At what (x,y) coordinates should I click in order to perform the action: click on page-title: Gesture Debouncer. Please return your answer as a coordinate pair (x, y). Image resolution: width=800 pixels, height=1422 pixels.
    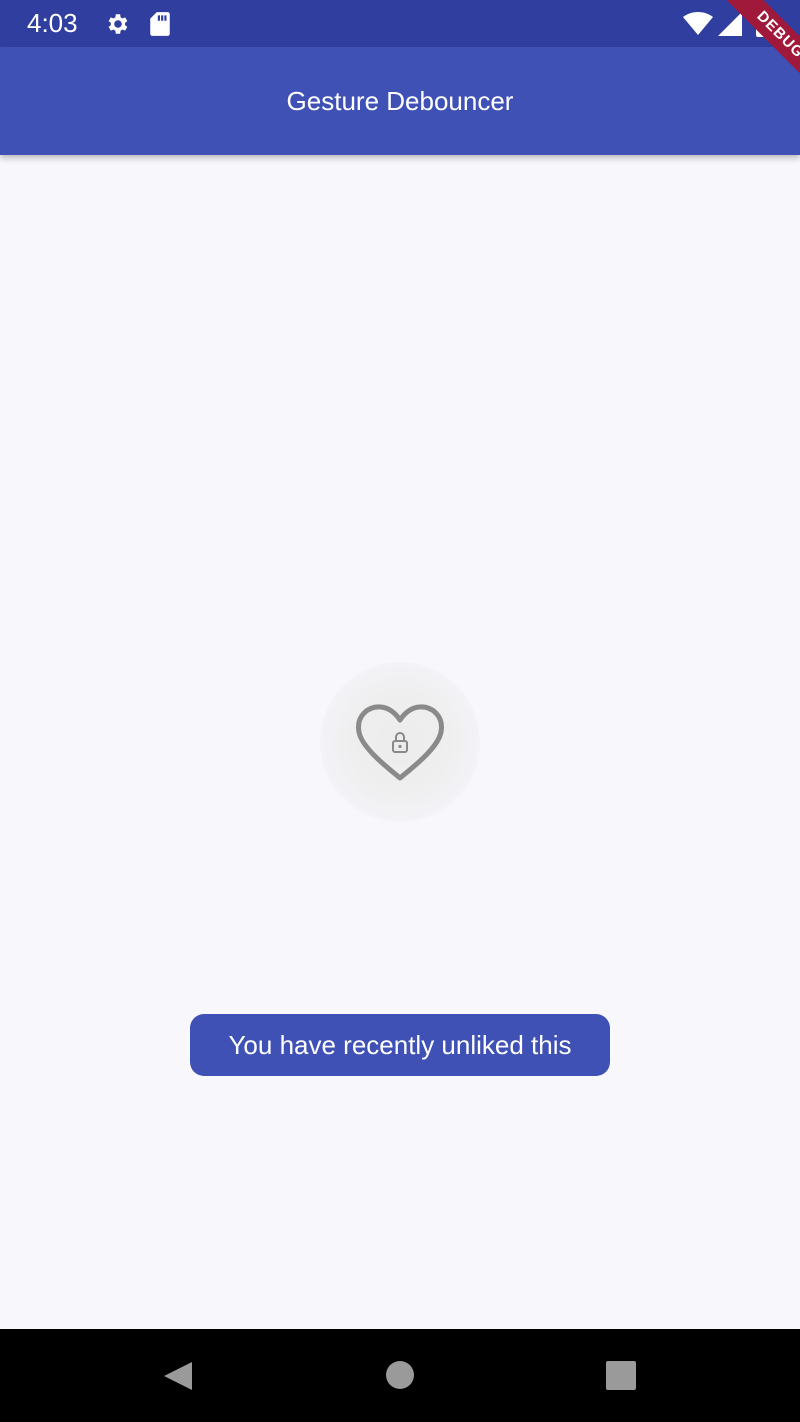
    Looking at the image, I should click on (400, 101).